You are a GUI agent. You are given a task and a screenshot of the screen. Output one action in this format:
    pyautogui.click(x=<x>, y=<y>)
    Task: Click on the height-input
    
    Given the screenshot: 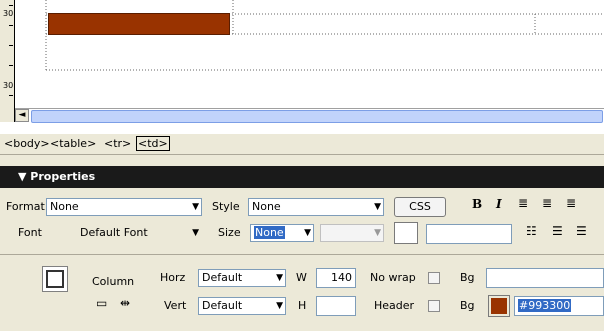 What is the action you would take?
    pyautogui.click(x=336, y=306)
    